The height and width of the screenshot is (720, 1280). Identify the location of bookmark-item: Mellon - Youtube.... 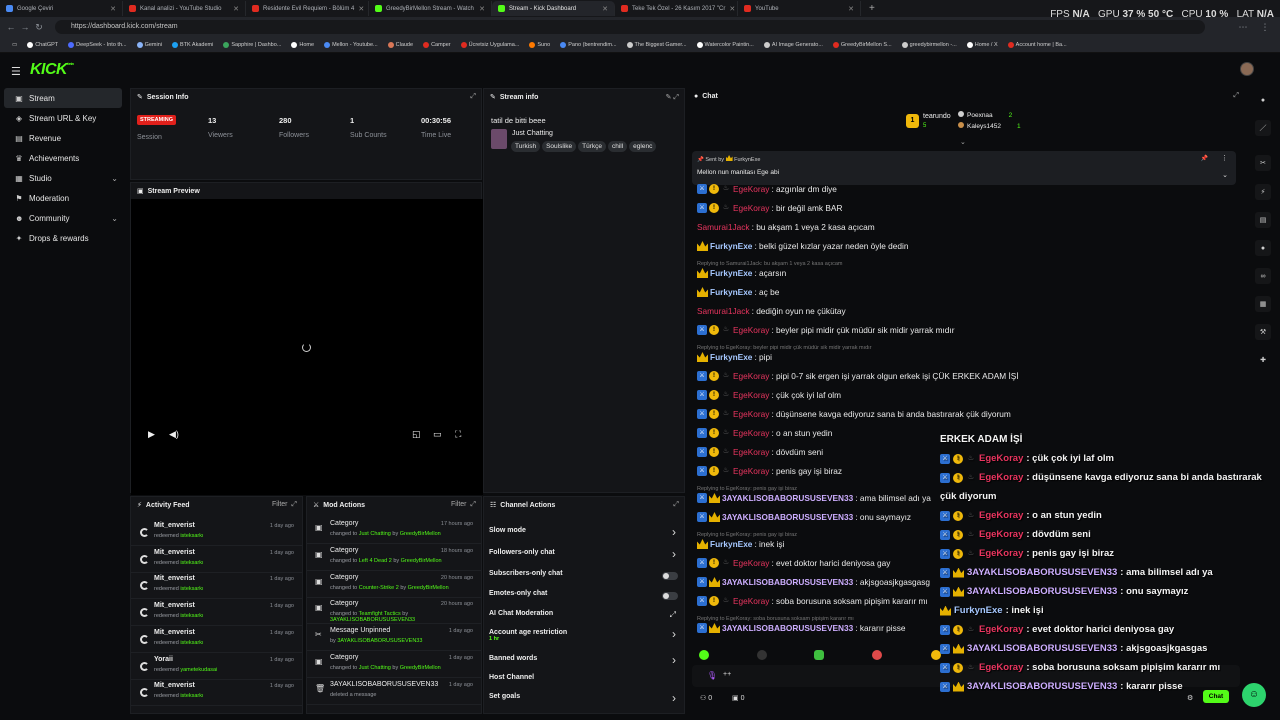
(351, 44).